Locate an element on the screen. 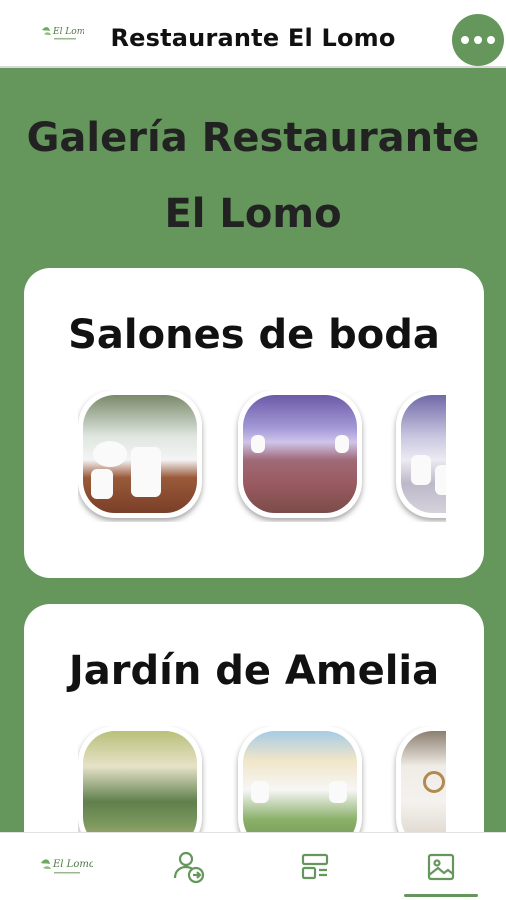 This screenshot has width=506, height=900. svg-text: El Lomo is located at coordinates (72, 864).